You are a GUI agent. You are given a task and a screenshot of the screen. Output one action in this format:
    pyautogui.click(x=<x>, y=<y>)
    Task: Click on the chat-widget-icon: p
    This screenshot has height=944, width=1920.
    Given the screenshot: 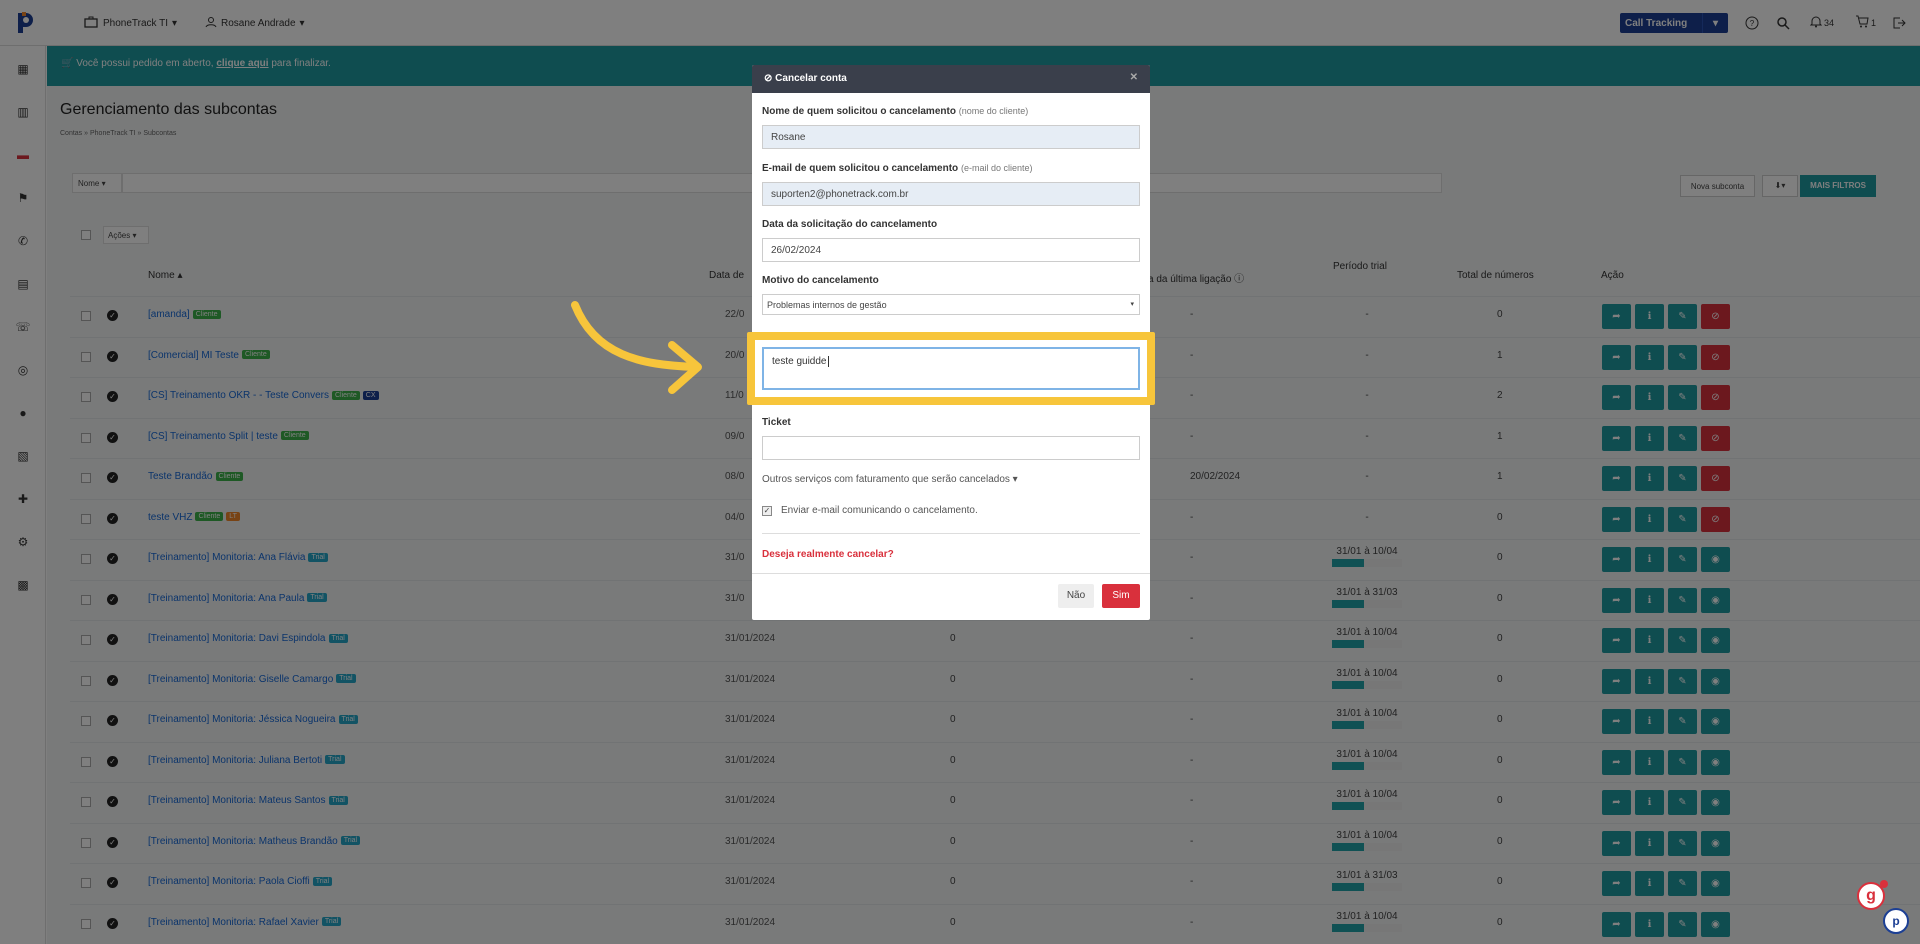 What is the action you would take?
    pyautogui.click(x=1896, y=921)
    